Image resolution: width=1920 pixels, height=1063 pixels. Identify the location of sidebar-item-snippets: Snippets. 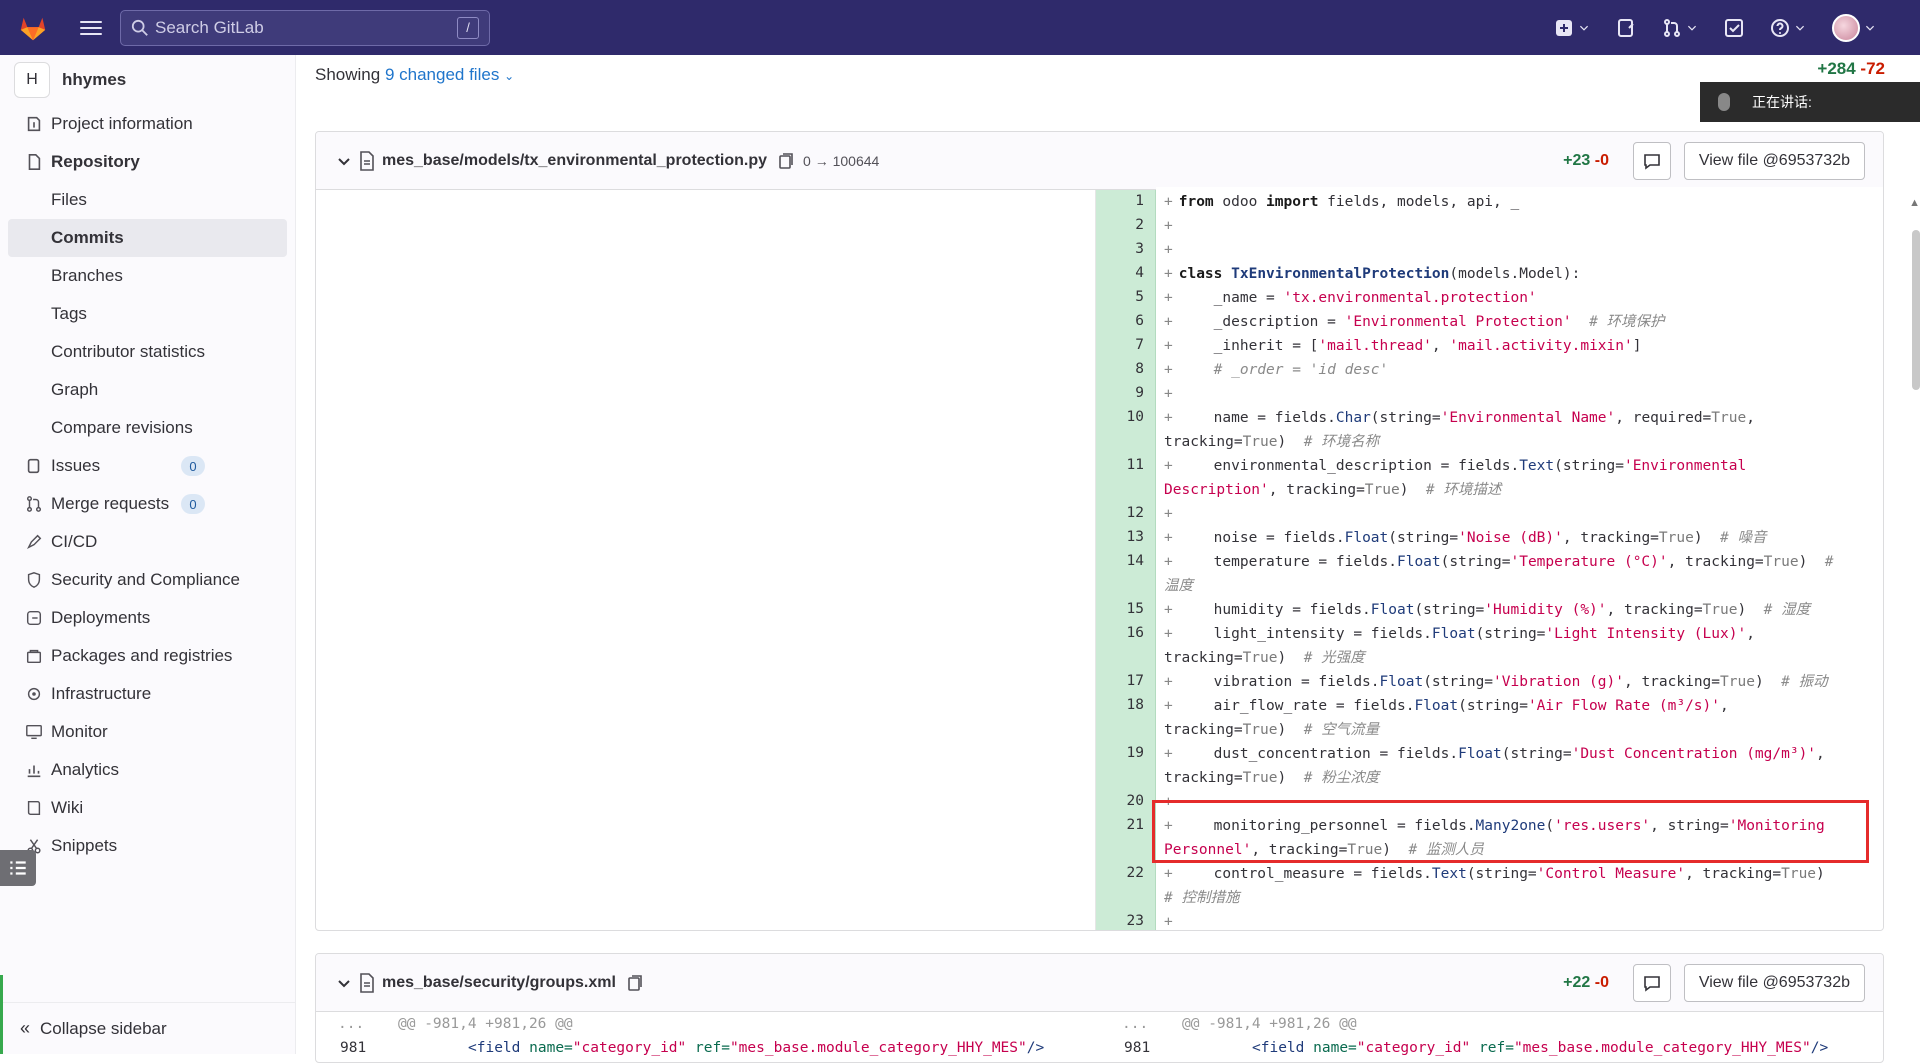
(147, 846).